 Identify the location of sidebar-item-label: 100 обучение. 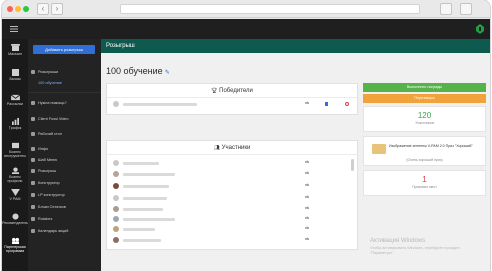
(50, 83).